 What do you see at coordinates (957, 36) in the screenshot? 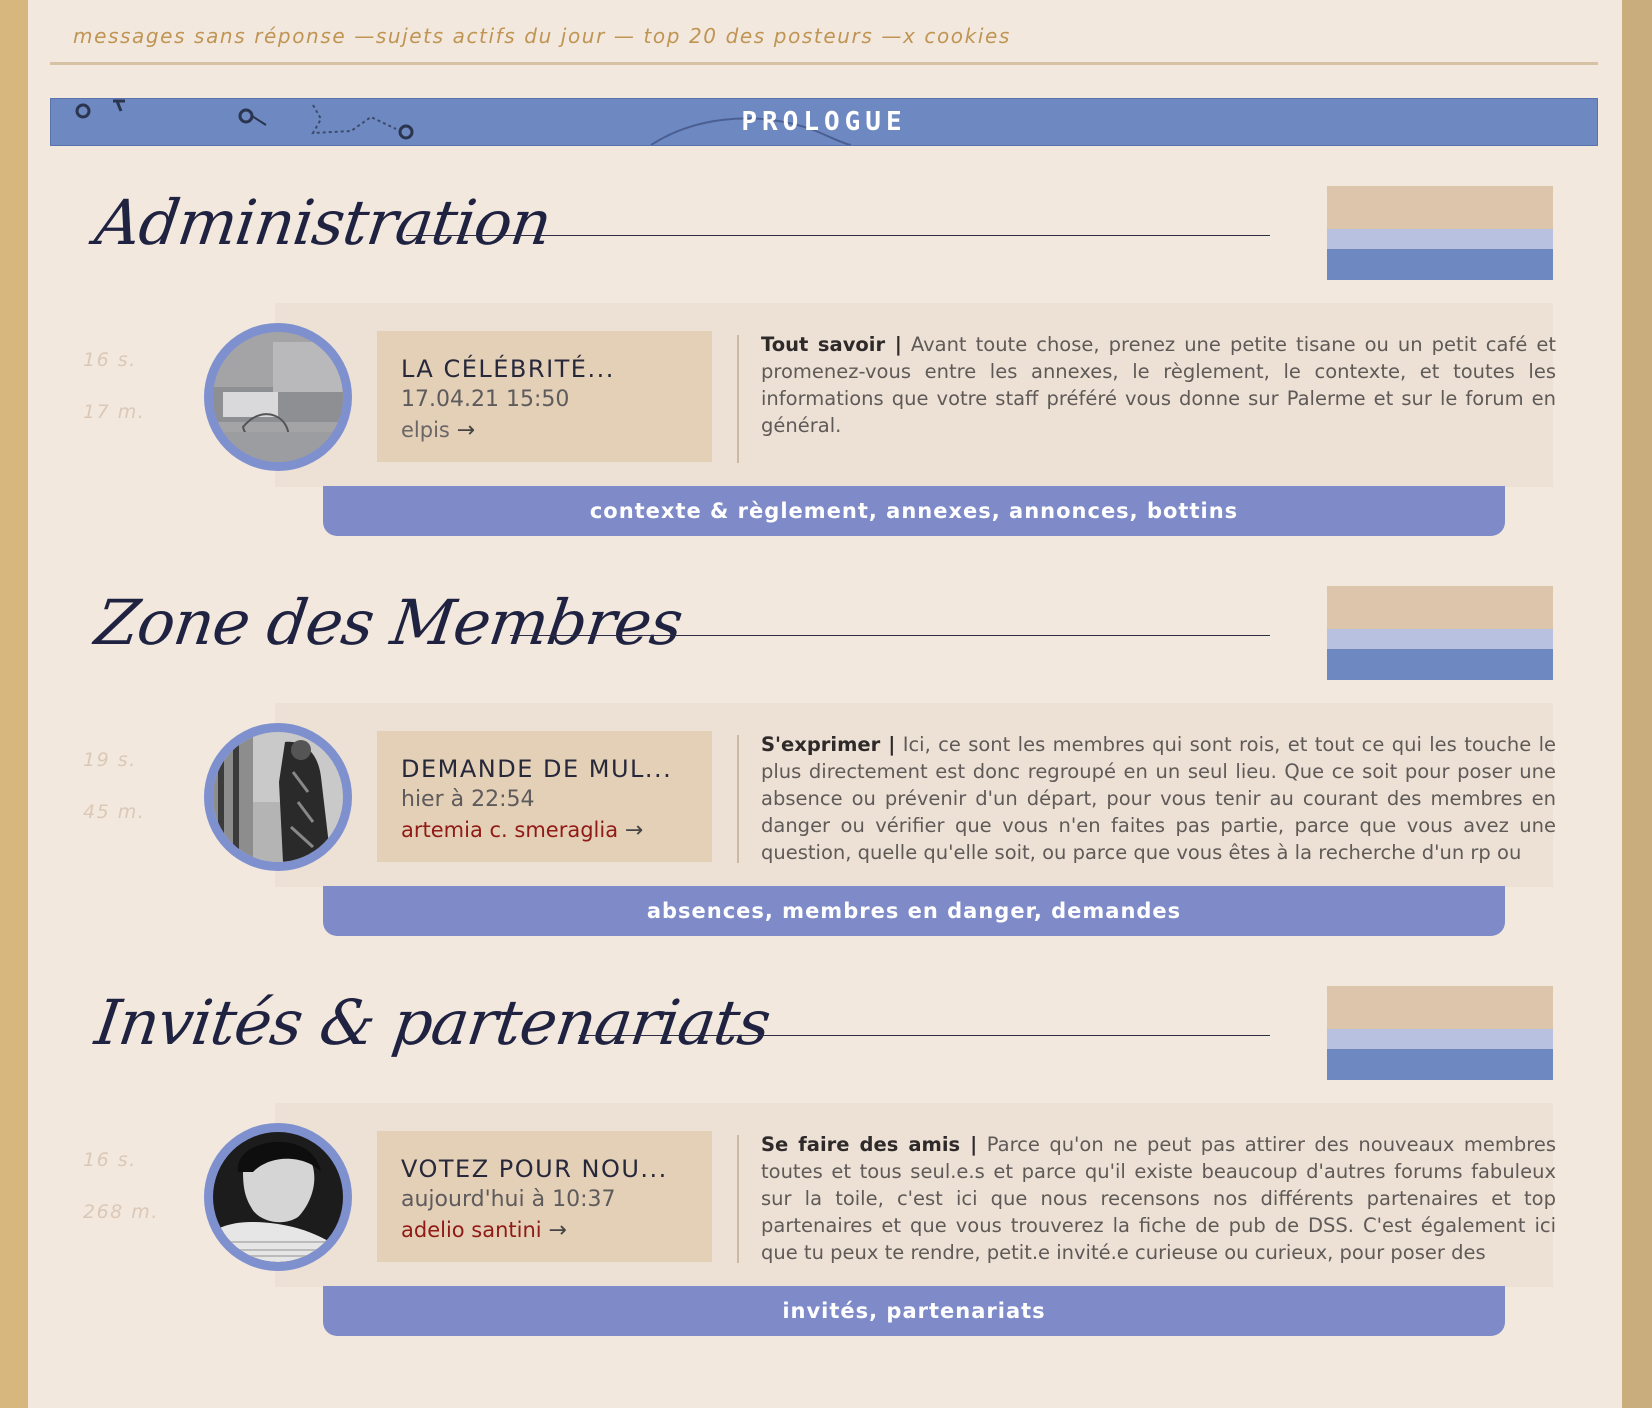
I see `link-cookies: x cookies` at bounding box center [957, 36].